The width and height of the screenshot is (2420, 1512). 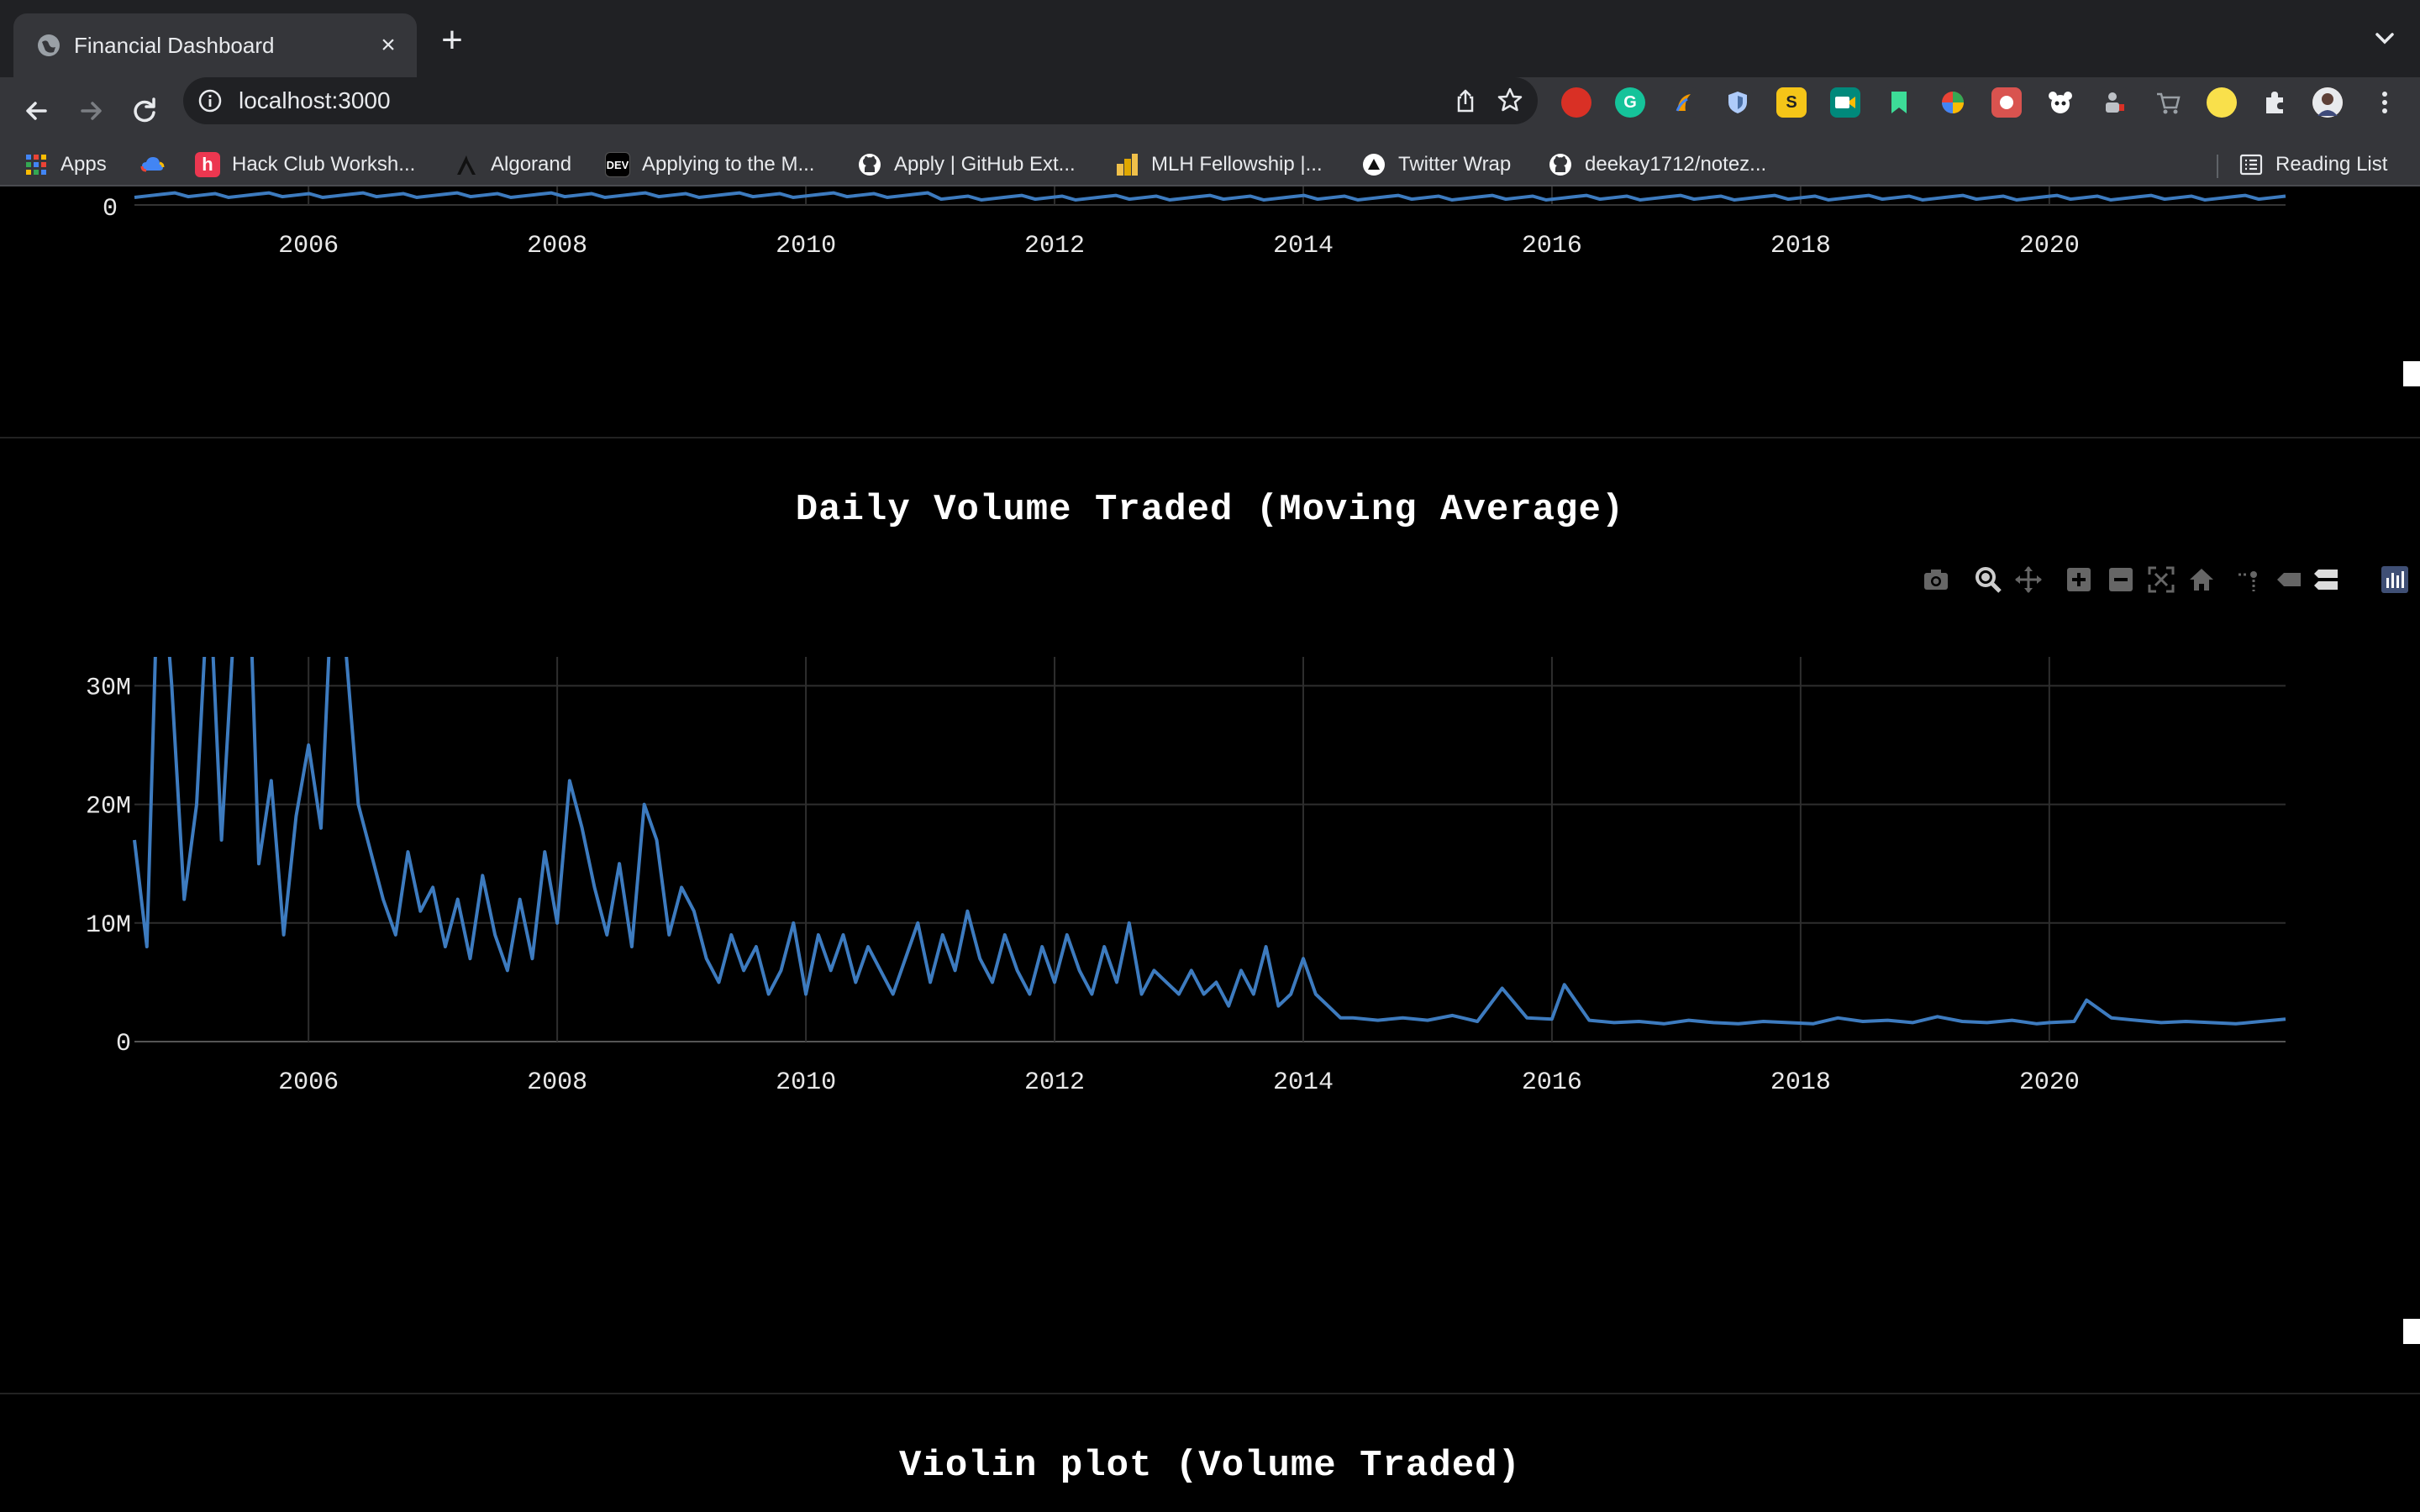 I want to click on plotly-logo-icon, so click(x=2395, y=579).